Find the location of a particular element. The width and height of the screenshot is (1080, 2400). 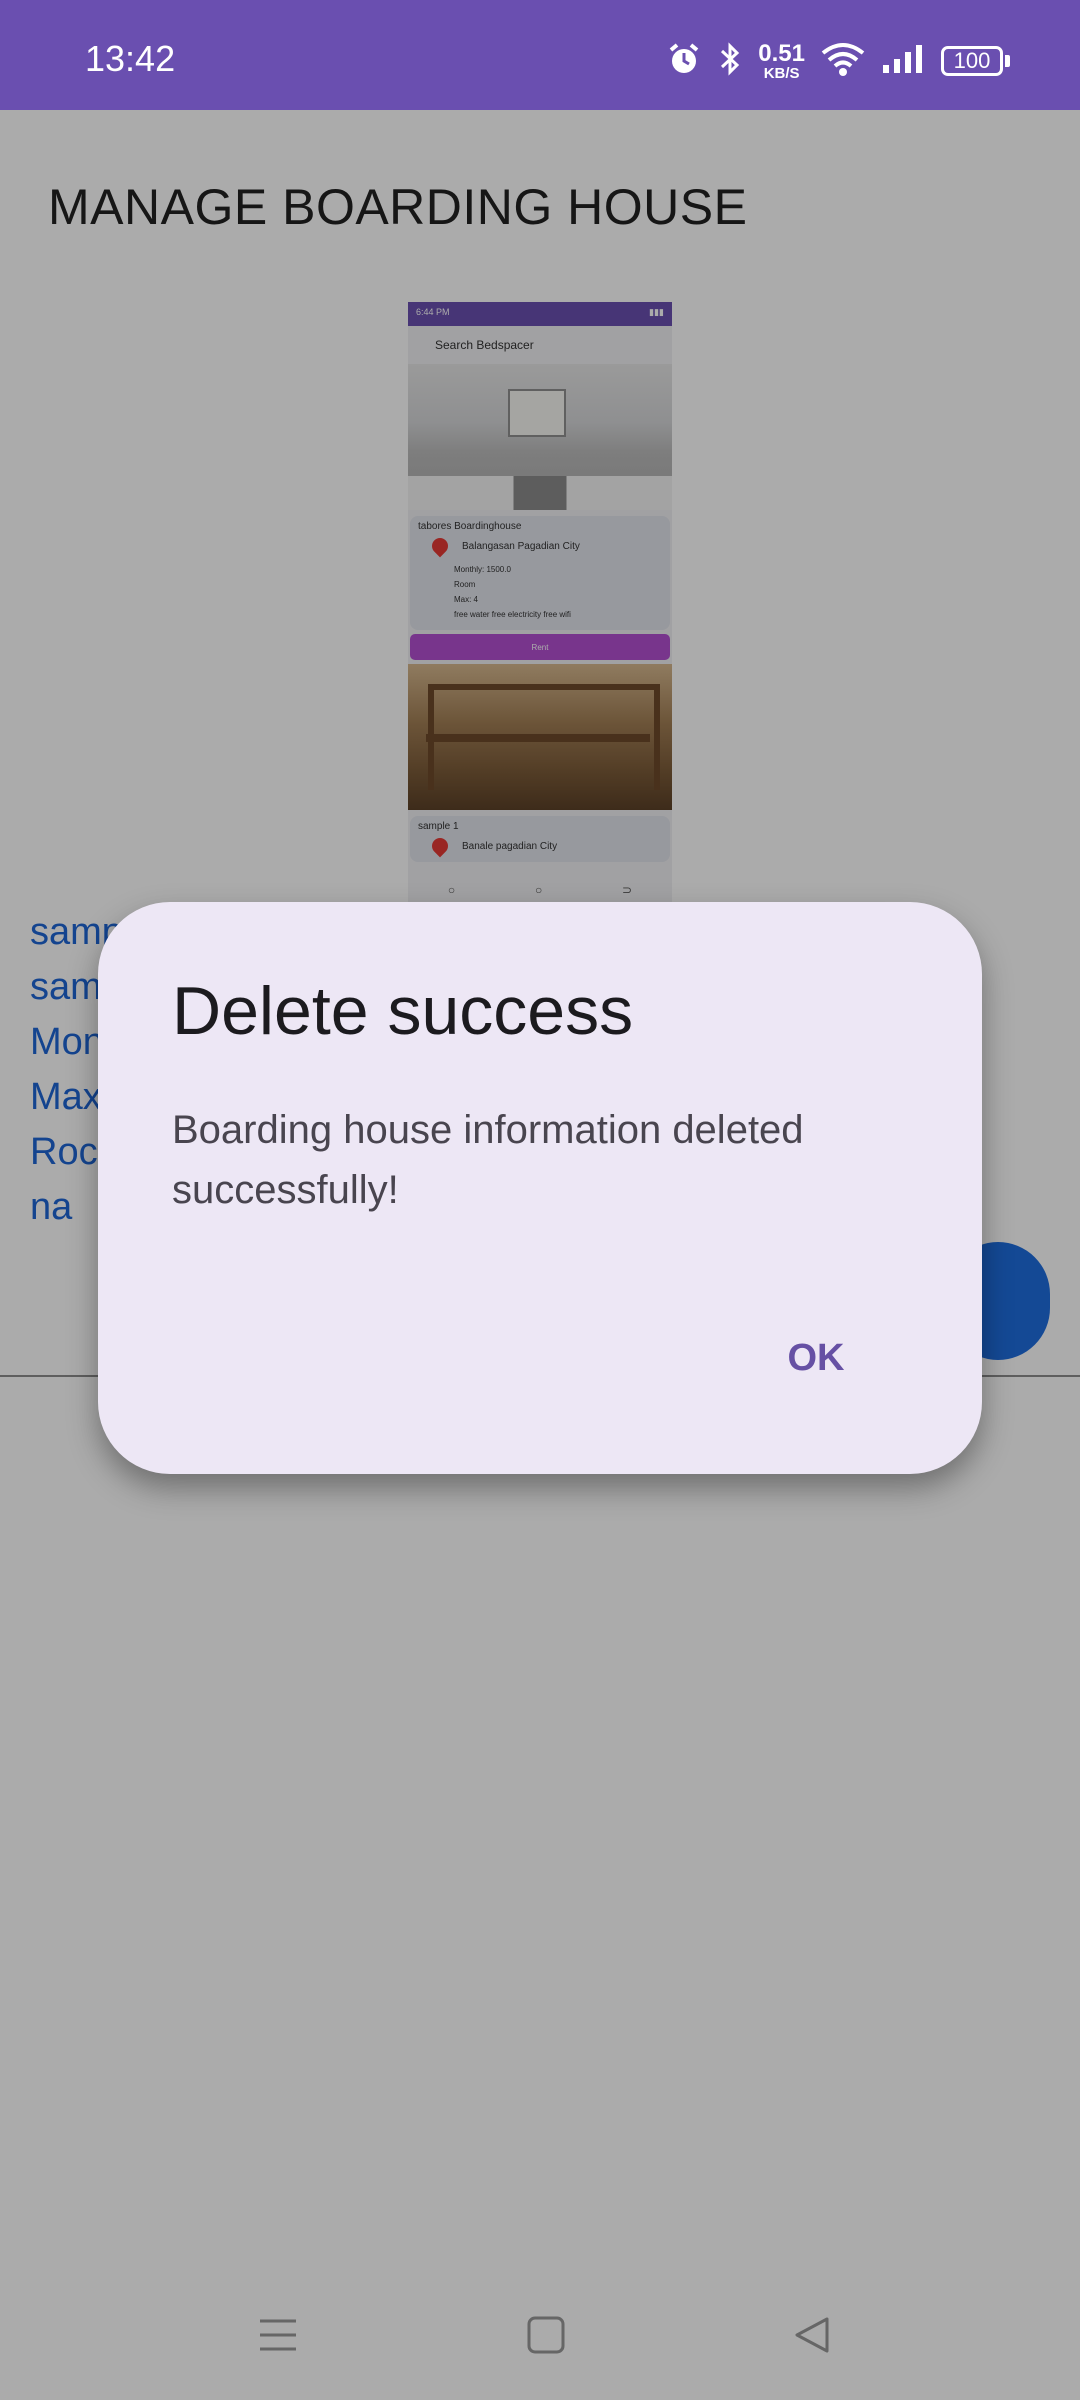

home-button is located at coordinates (546, 2335).